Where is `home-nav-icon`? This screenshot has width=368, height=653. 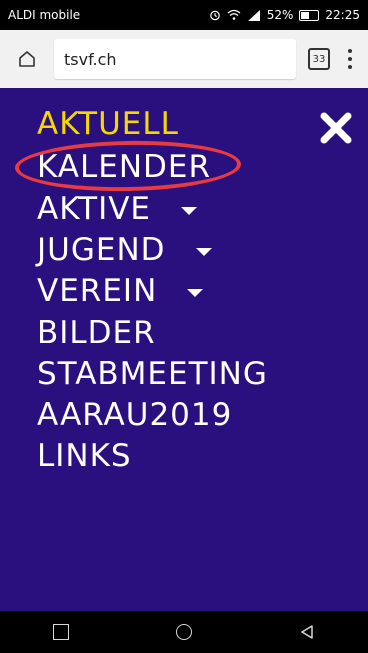 home-nav-icon is located at coordinates (183, 632).